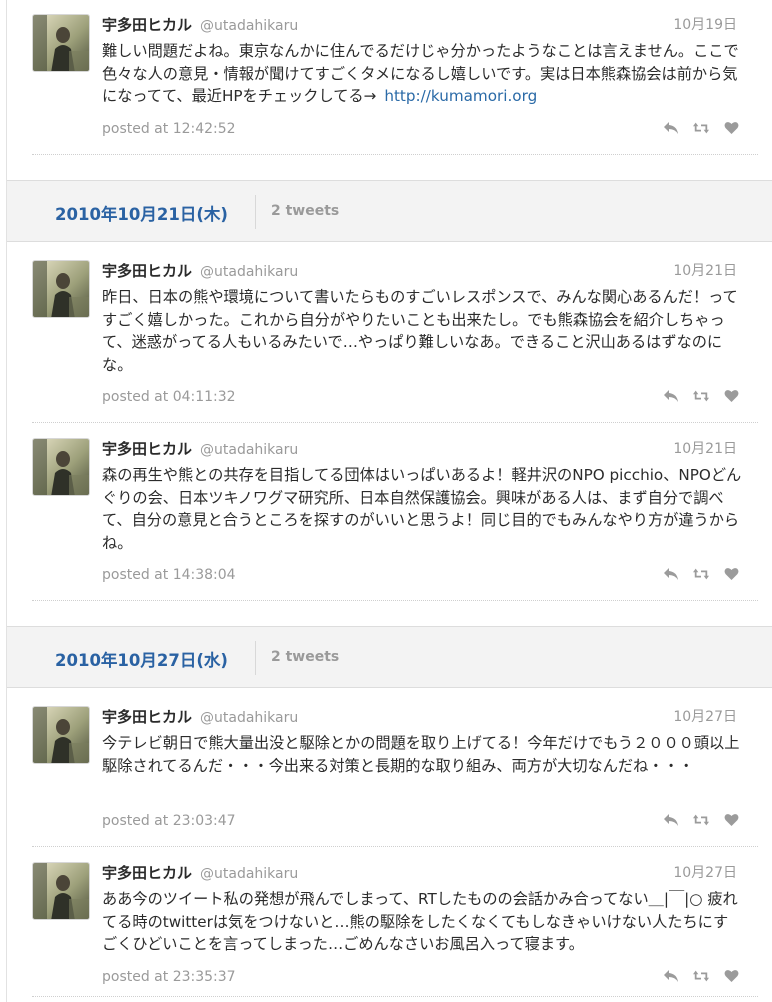  What do you see at coordinates (460, 96) in the screenshot?
I see `tweet-link: http://kumamori.org` at bounding box center [460, 96].